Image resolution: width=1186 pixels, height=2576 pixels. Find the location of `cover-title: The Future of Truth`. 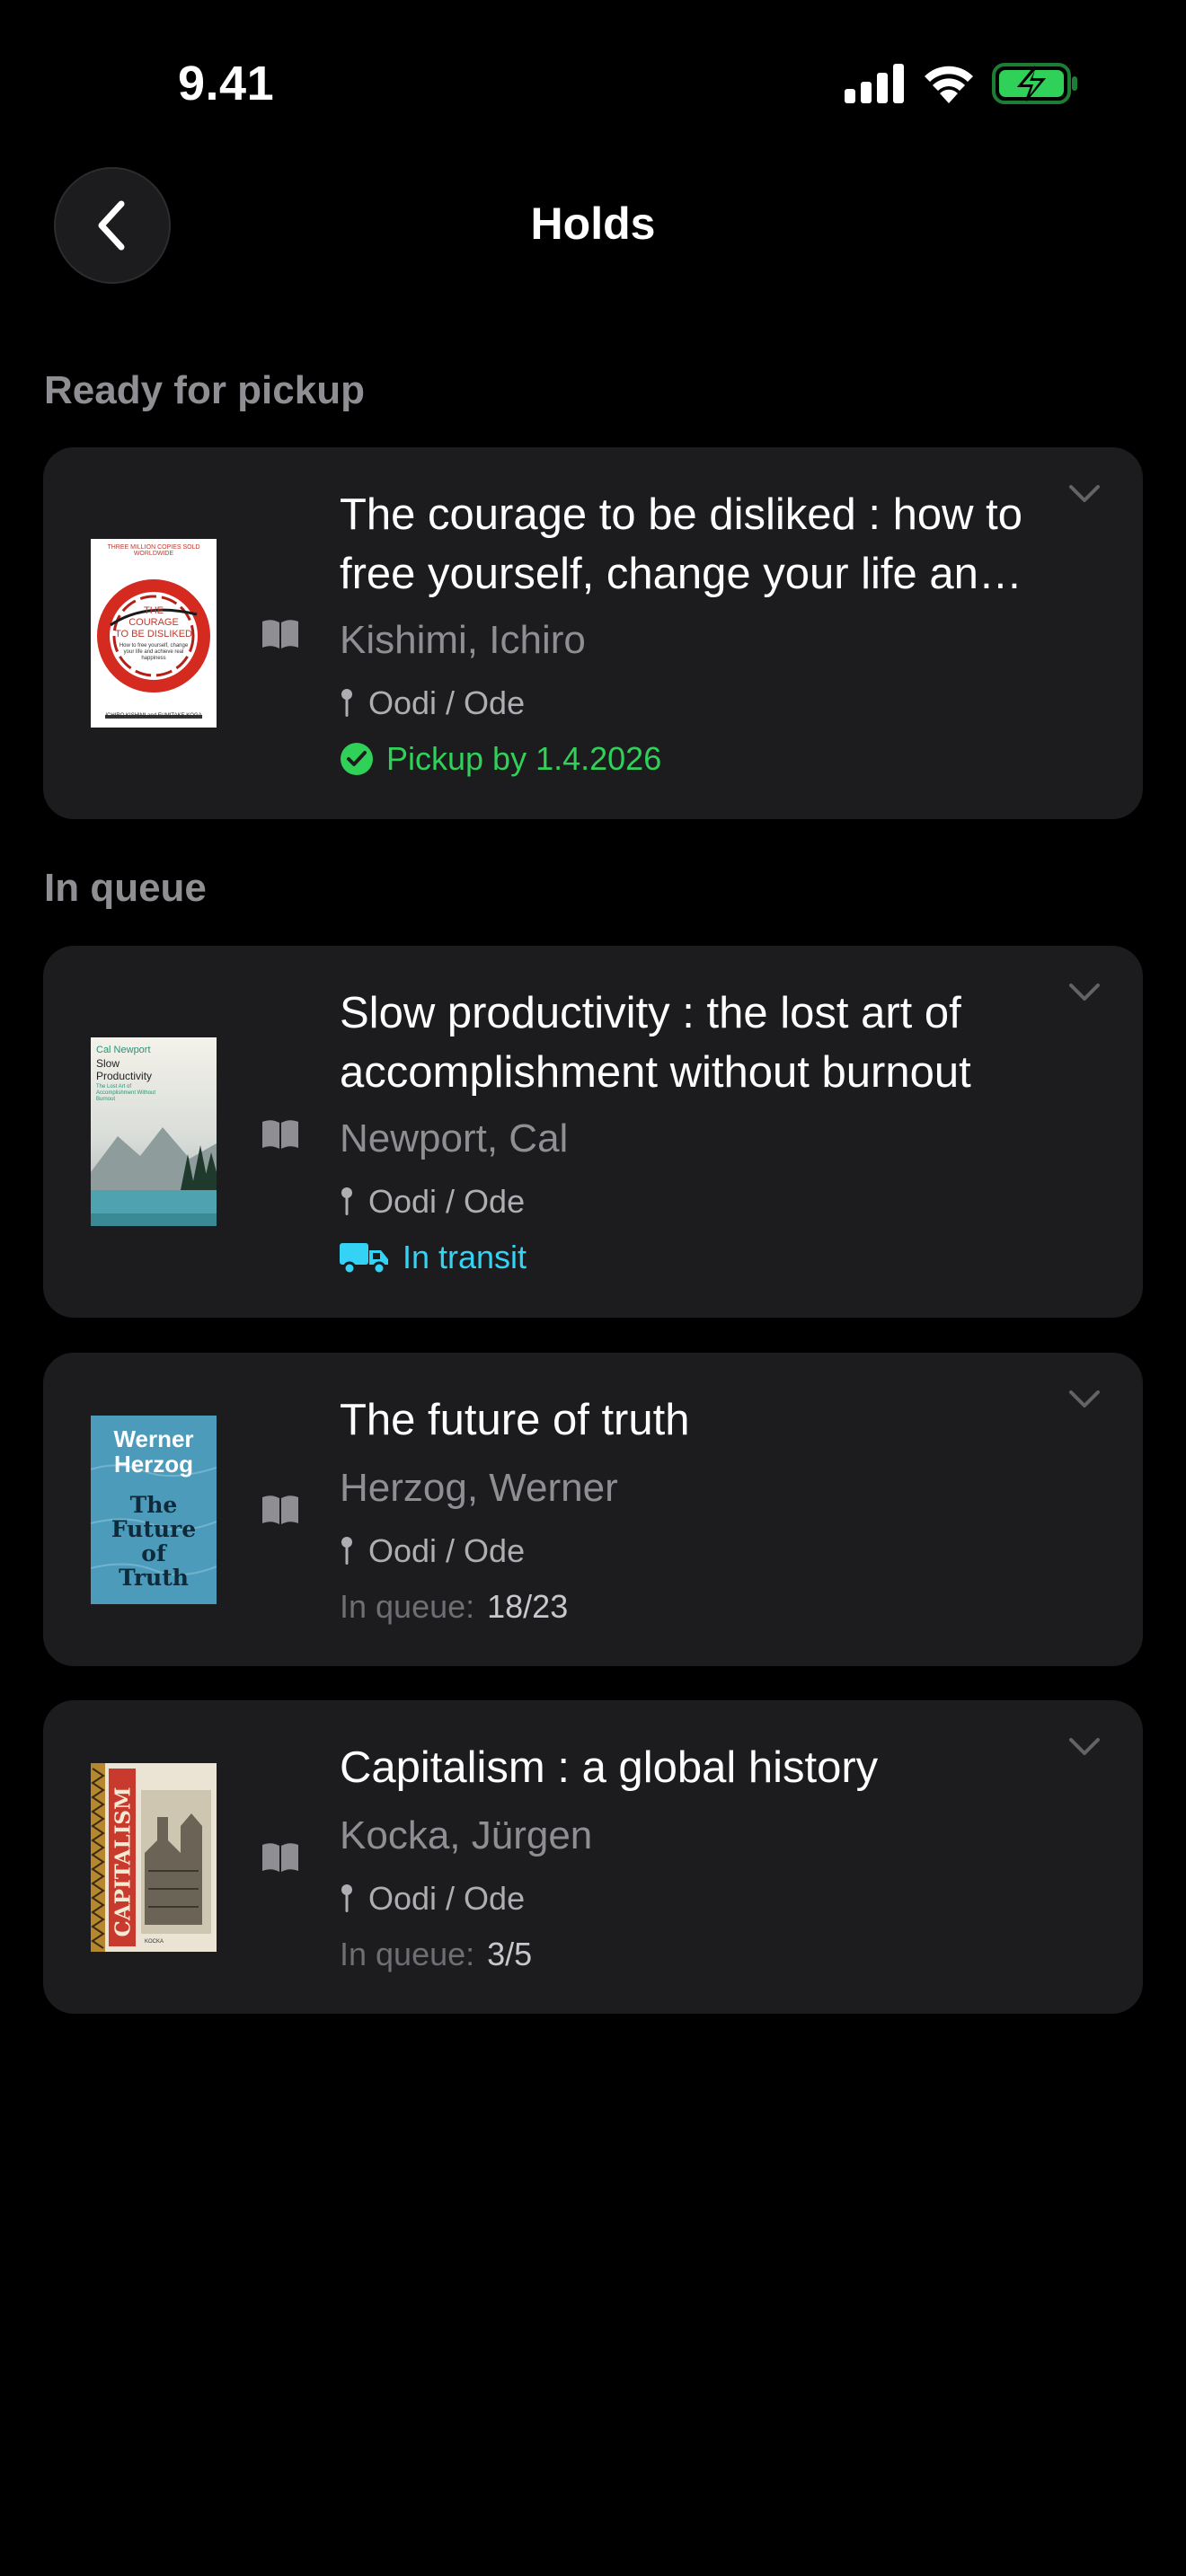

cover-title: The Future of Truth is located at coordinates (154, 1541).